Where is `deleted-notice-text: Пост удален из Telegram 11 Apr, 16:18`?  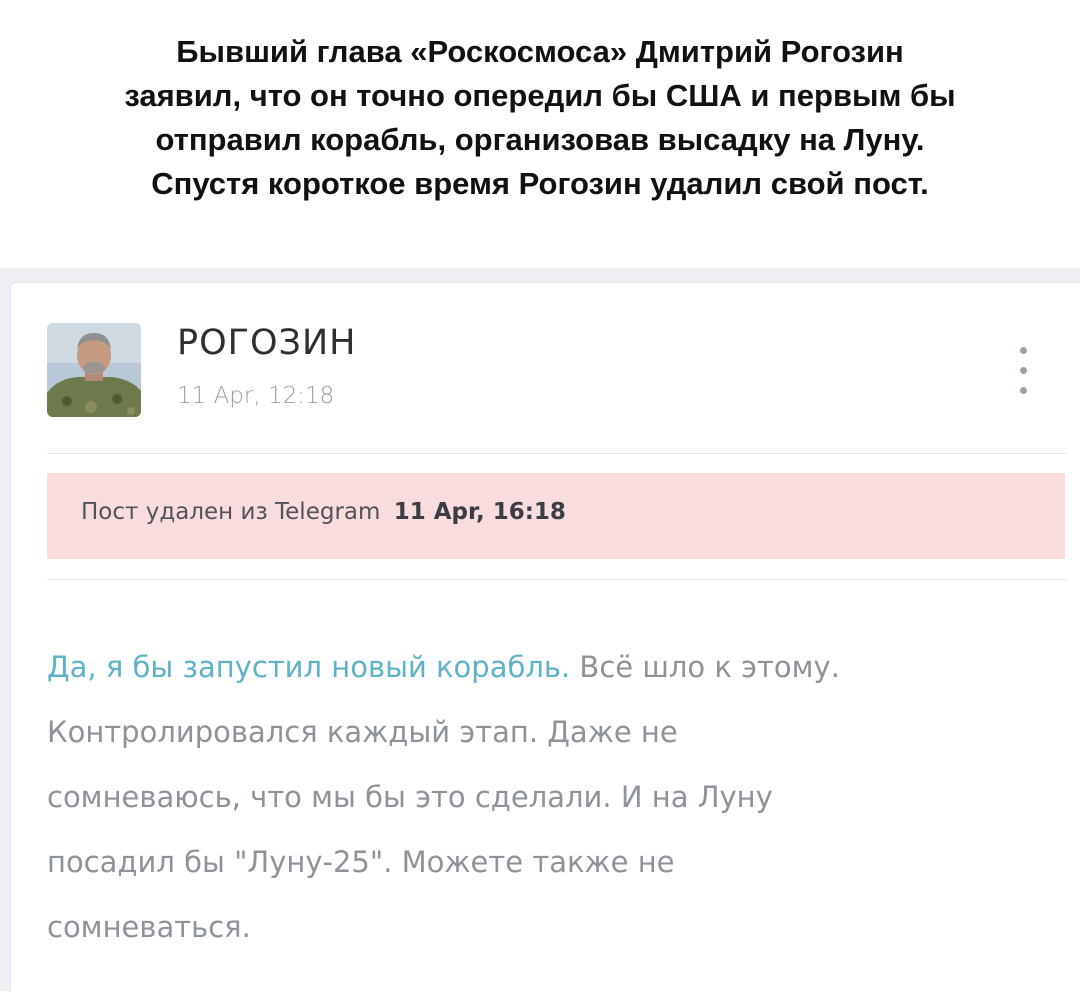 deleted-notice-text: Пост удален из Telegram 11 Apr, 16:18 is located at coordinates (323, 512).